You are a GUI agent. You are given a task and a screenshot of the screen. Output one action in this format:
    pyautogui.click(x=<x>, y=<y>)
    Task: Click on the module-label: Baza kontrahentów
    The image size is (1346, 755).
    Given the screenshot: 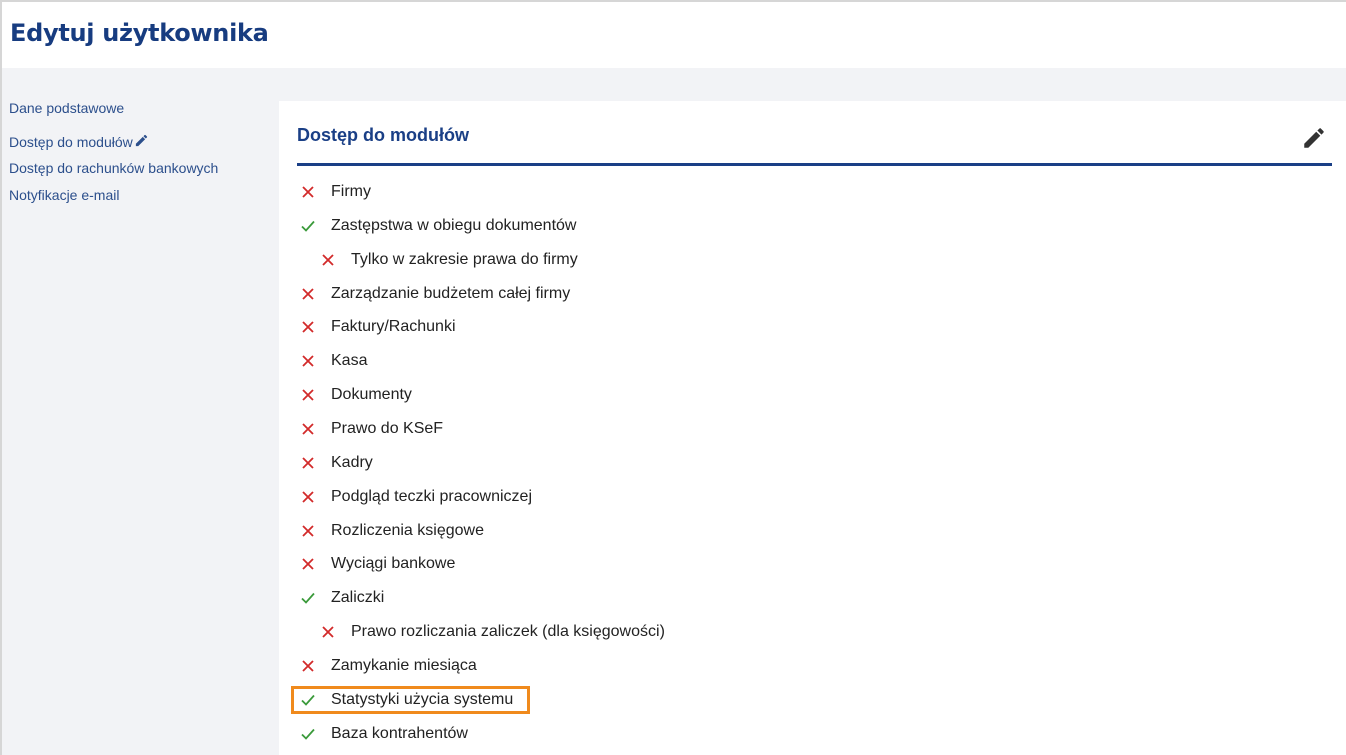 What is the action you would take?
    pyautogui.click(x=399, y=733)
    